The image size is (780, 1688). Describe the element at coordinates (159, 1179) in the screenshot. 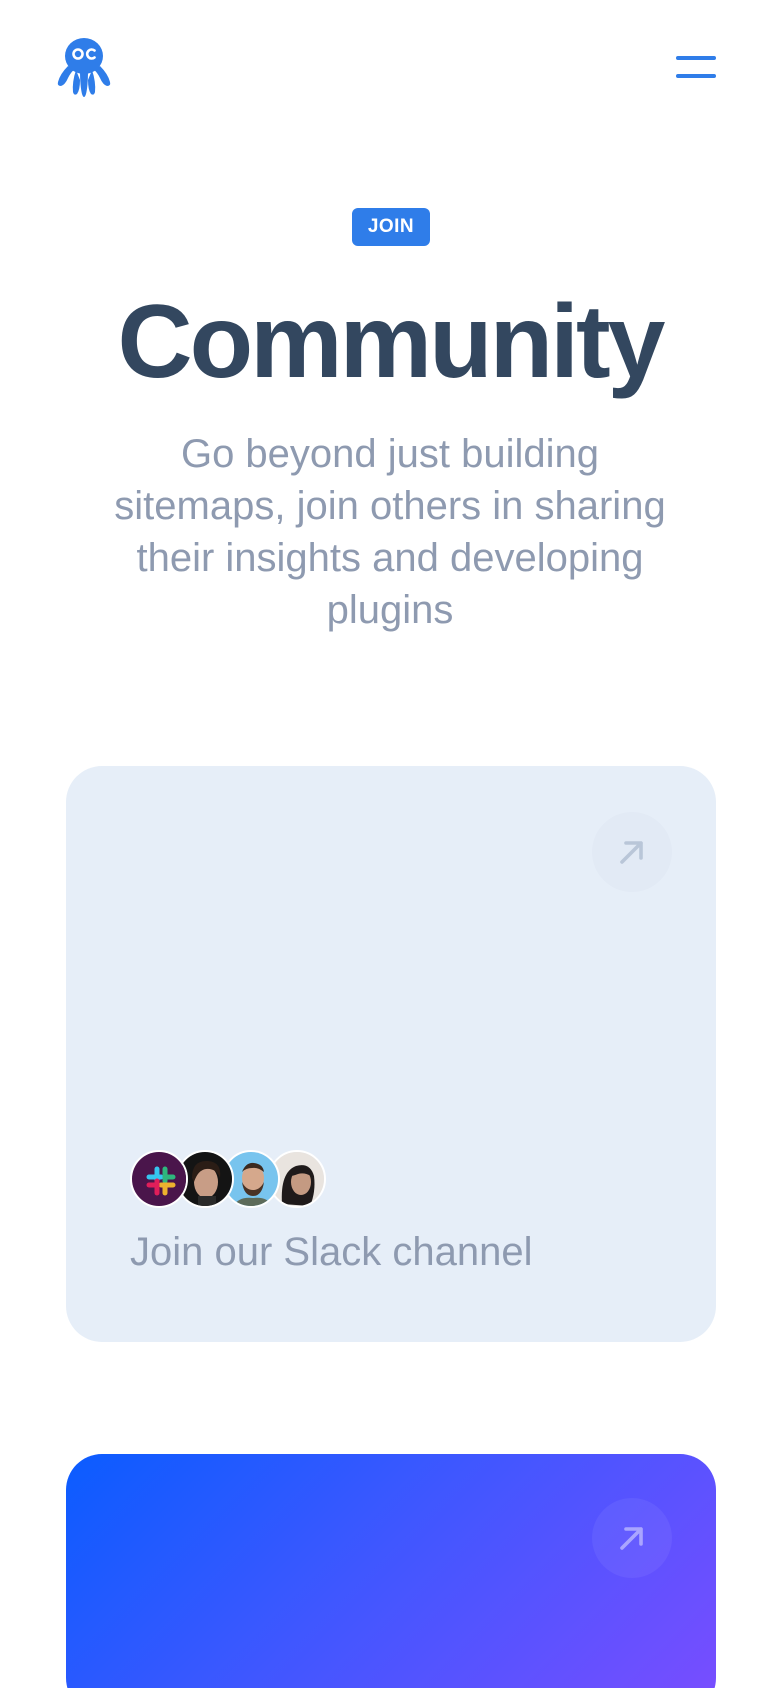

I see `slack-logo-icon` at that location.